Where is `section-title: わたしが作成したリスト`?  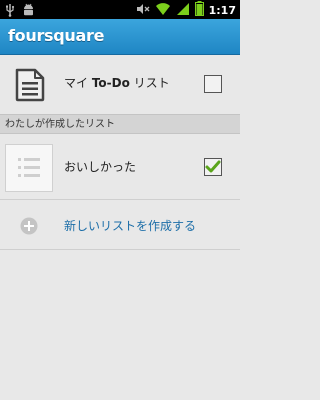 section-title: わたしが作成したリスト is located at coordinates (60, 124).